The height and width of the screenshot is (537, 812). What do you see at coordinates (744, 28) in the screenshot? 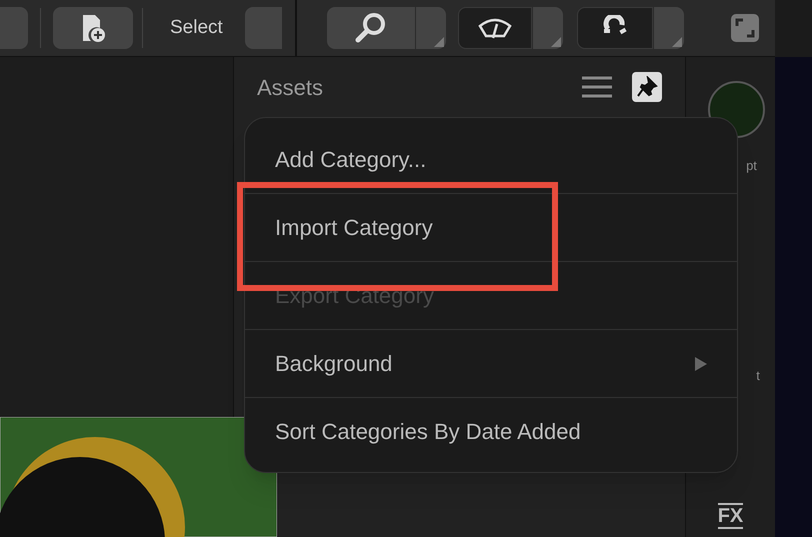
I see `fullscreen-icon` at bounding box center [744, 28].